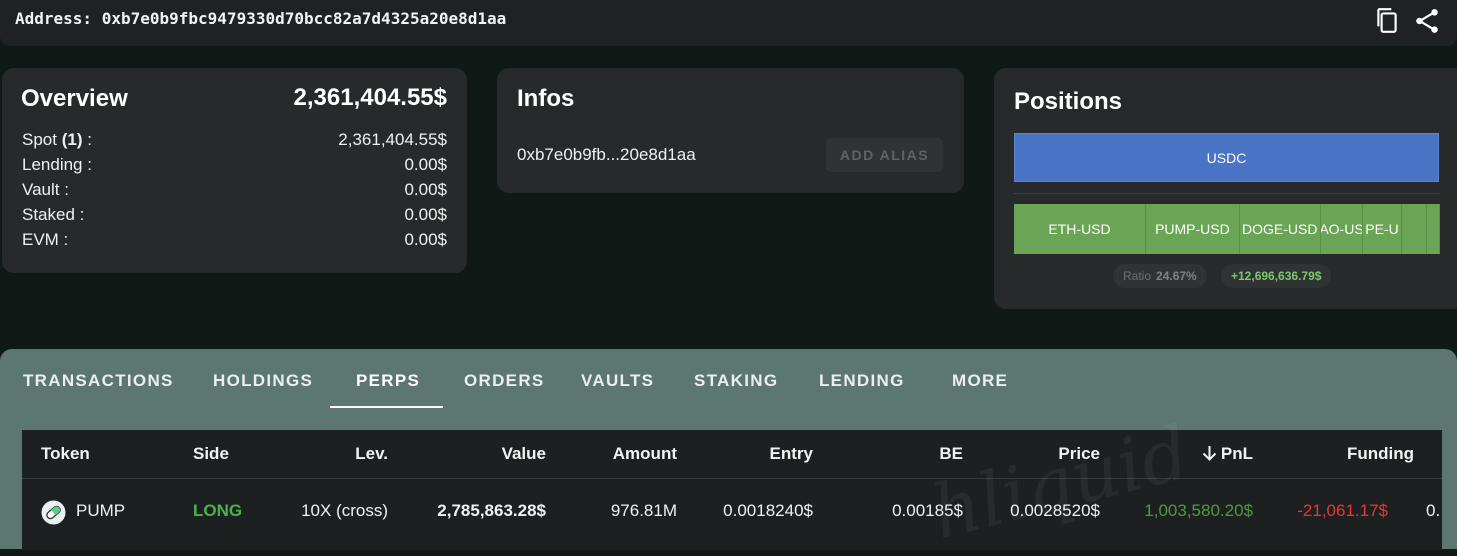 The image size is (1457, 556). What do you see at coordinates (504, 381) in the screenshot?
I see `tab-orders: ORDERS` at bounding box center [504, 381].